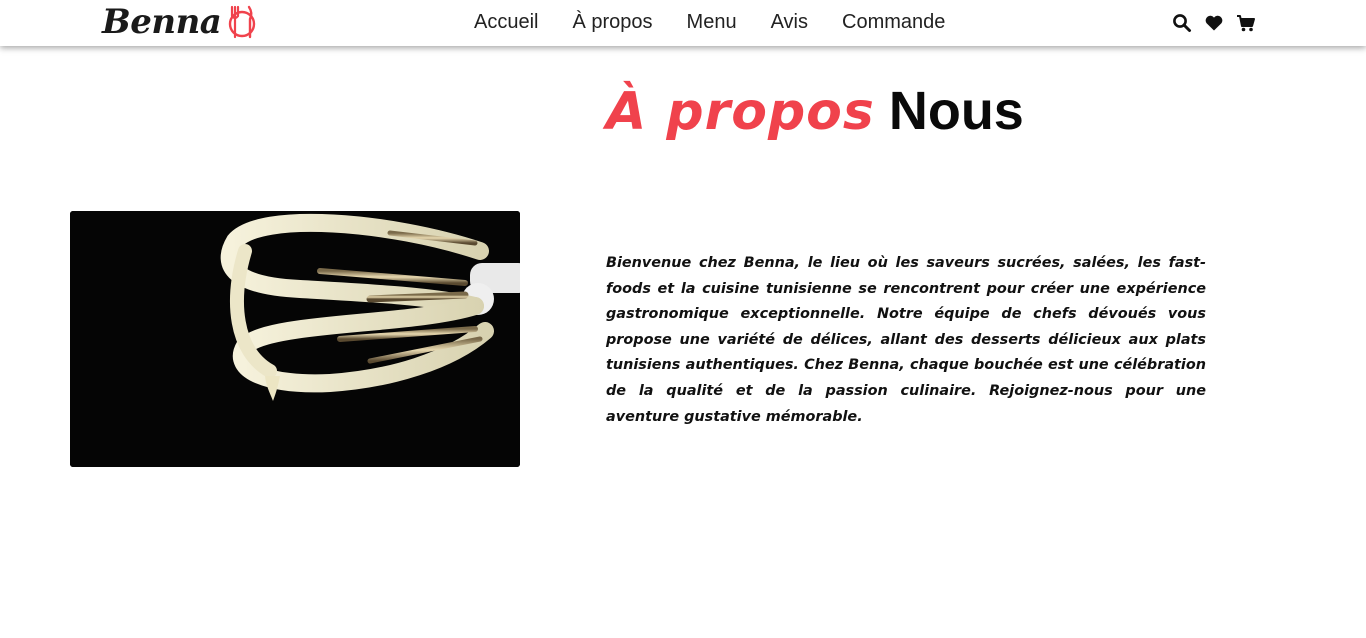 This screenshot has width=1366, height=638. Describe the element at coordinates (740, 112) in the screenshot. I see `heading-accent: À propos` at that location.